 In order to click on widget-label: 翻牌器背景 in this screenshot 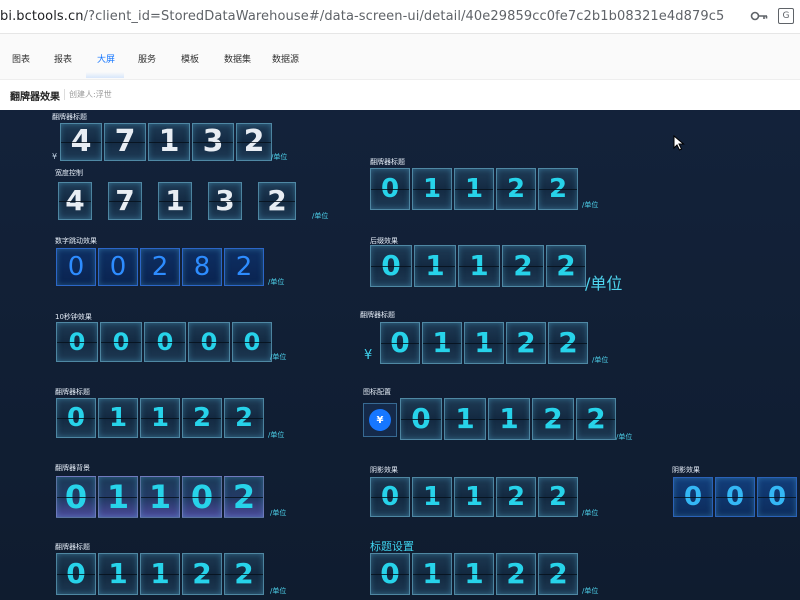, I will do `click(72, 468)`.